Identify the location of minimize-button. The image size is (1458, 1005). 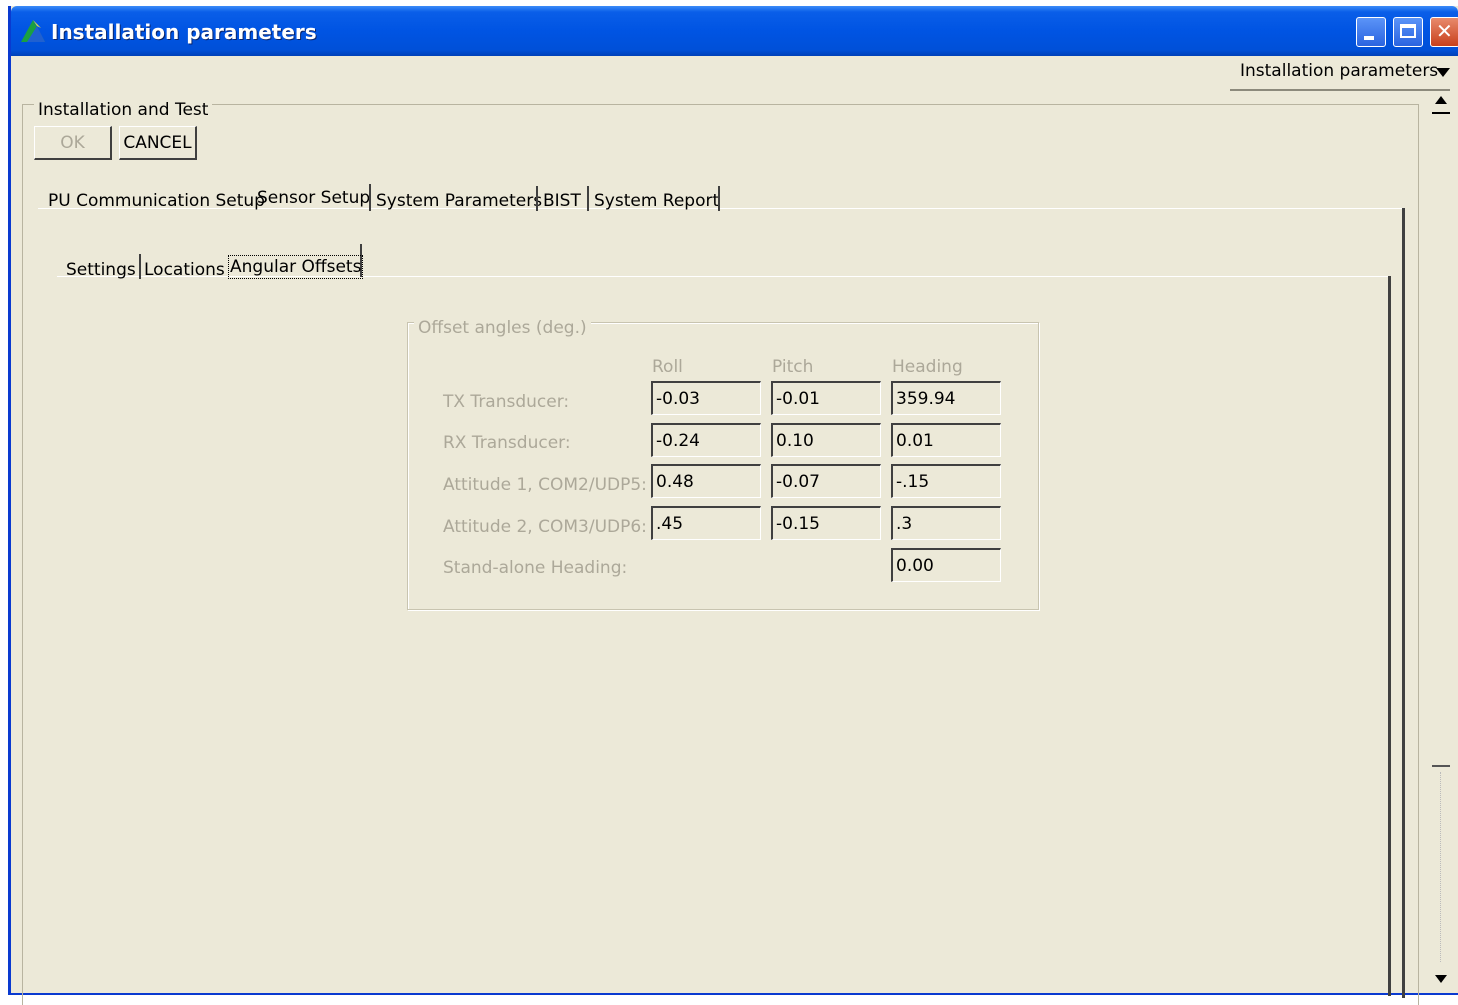
(1371, 32).